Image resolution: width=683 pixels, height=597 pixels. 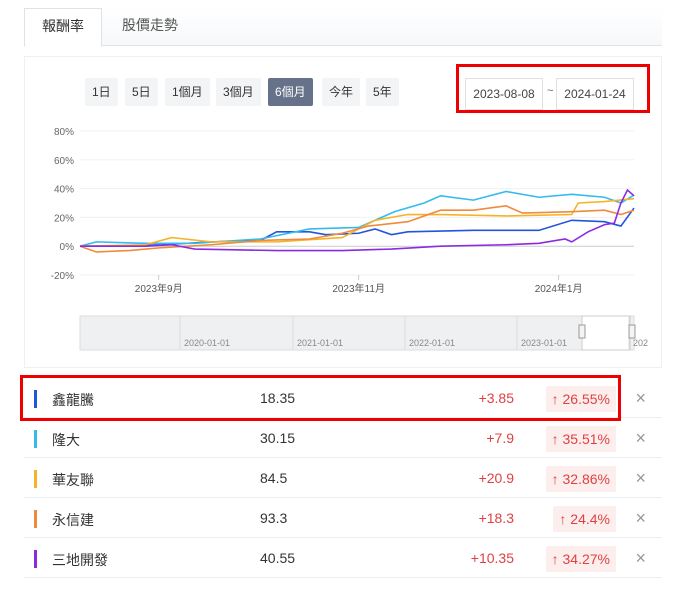 I want to click on range-6m-button: 6個月, so click(x=290, y=92).